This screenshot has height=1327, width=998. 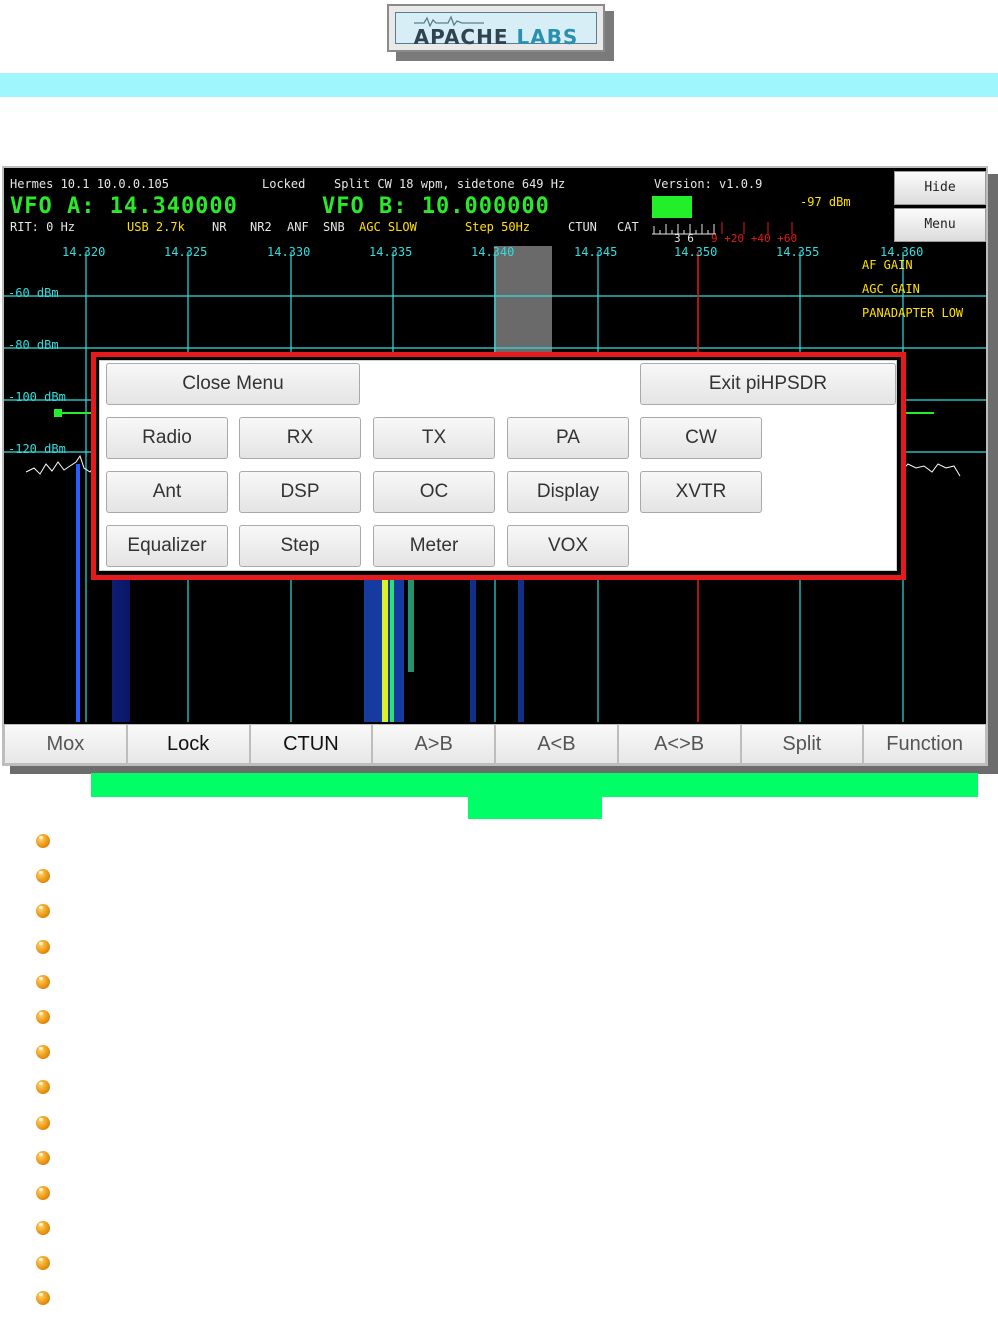 I want to click on freq-label-1: 14.325, so click(x=186, y=252).